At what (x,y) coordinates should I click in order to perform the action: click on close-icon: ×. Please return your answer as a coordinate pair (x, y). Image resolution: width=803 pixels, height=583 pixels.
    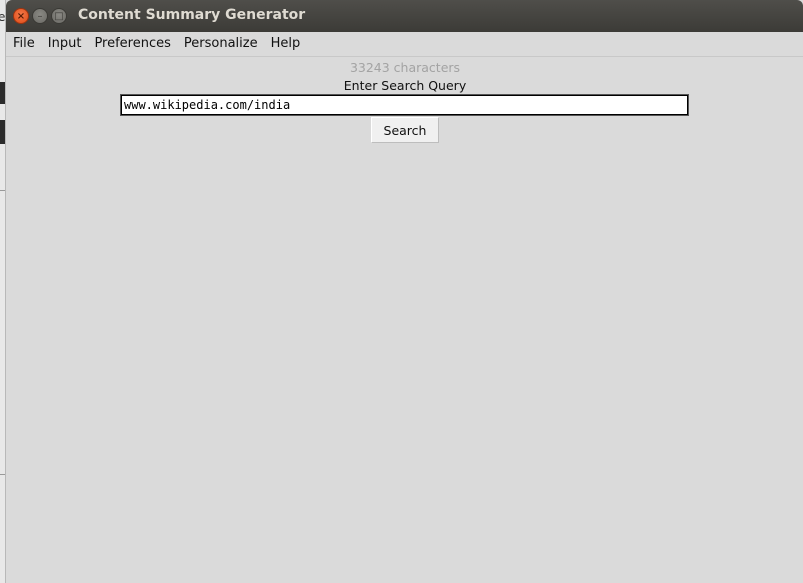
    Looking at the image, I should click on (21, 16).